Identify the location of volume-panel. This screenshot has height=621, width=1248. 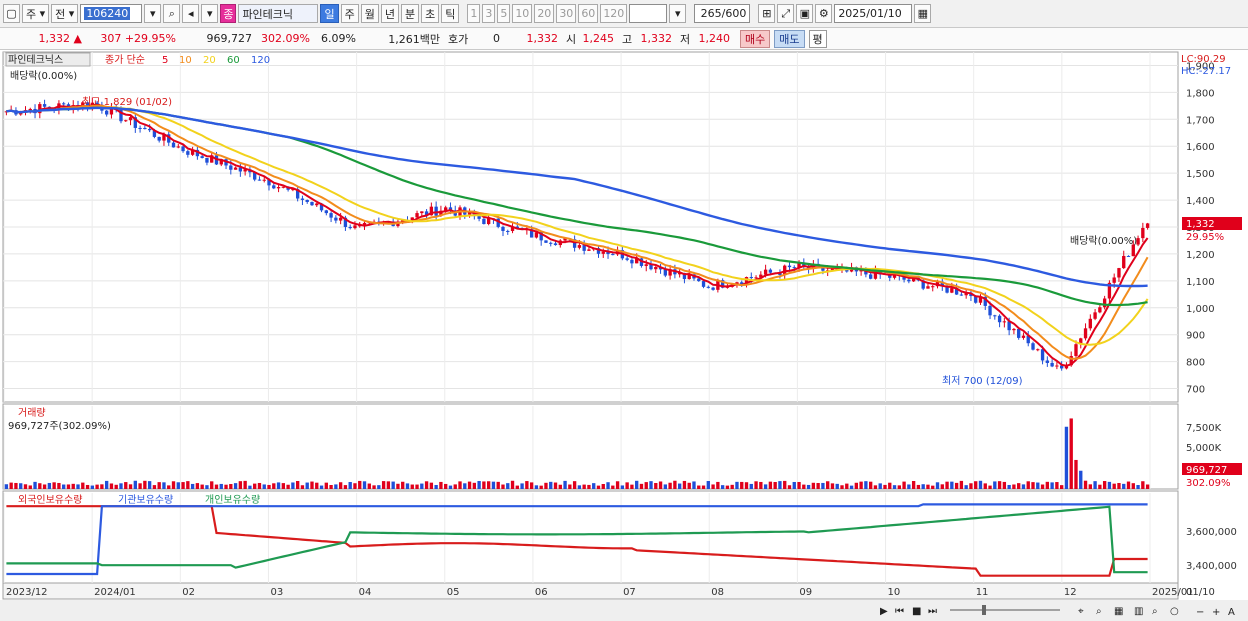
(590, 446).